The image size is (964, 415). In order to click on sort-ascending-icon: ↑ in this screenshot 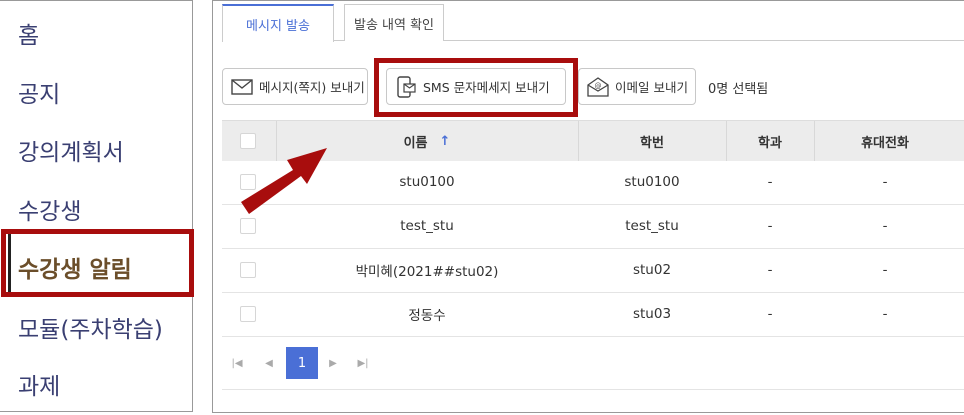, I will do `click(445, 141)`.